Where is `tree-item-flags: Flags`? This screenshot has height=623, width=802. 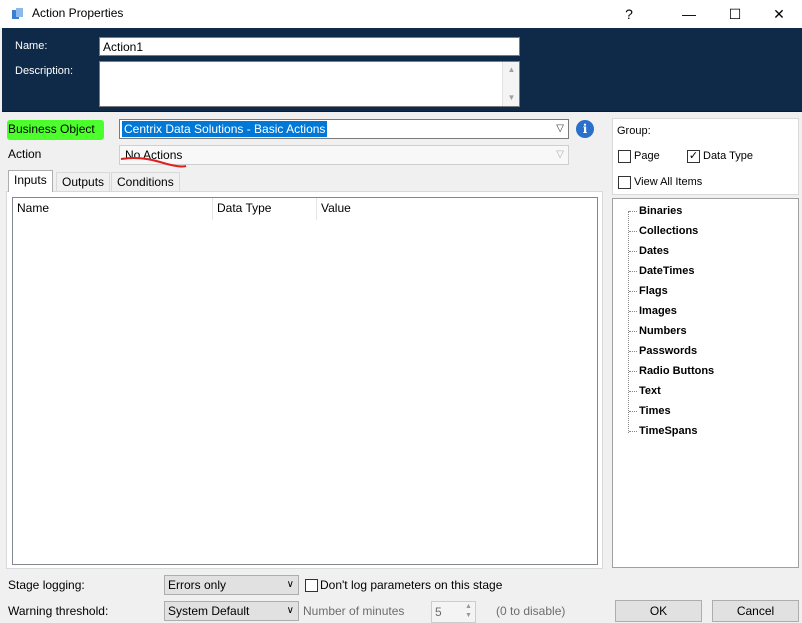
tree-item-flags: Flags is located at coordinates (653, 291).